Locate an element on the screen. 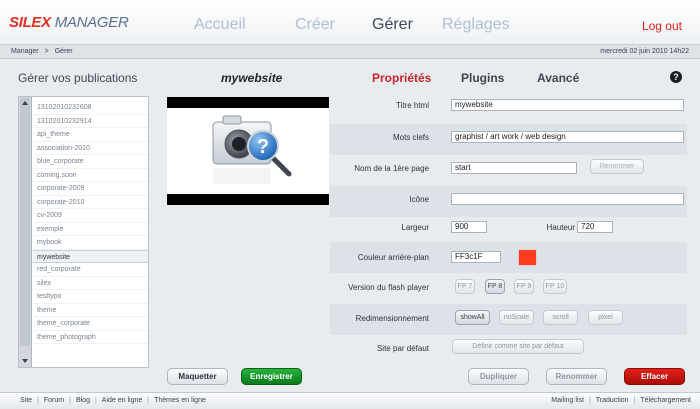 This screenshot has height=409, width=700. flash-version-label: Version du flash player is located at coordinates (388, 287).